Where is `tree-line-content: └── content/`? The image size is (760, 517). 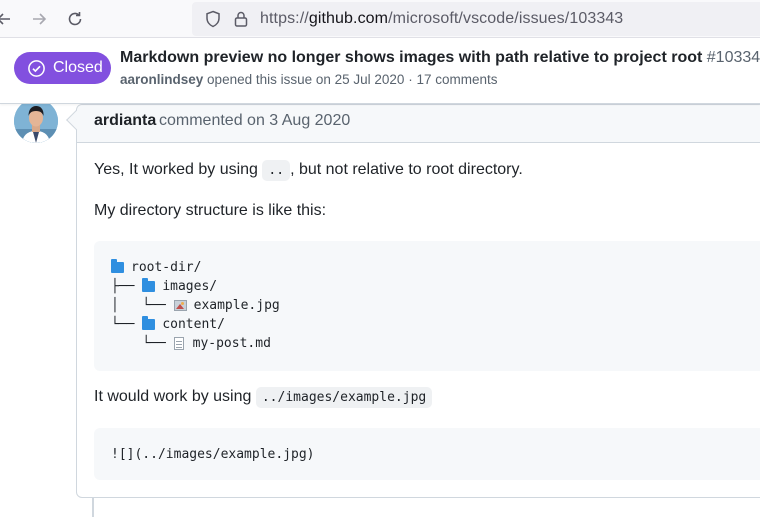 tree-line-content: └── content/ is located at coordinates (168, 324).